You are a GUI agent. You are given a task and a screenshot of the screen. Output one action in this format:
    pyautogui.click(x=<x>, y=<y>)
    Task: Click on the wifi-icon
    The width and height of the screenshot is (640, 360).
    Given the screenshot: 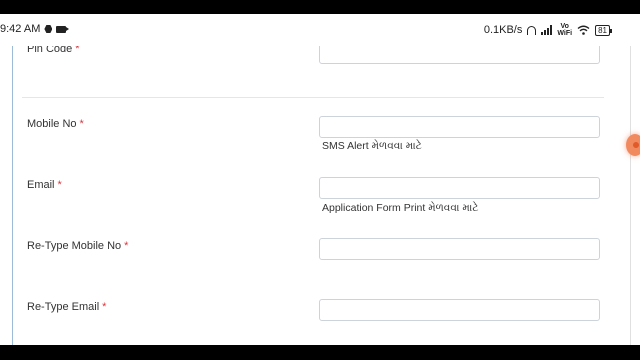 What is the action you would take?
    pyautogui.click(x=583, y=30)
    